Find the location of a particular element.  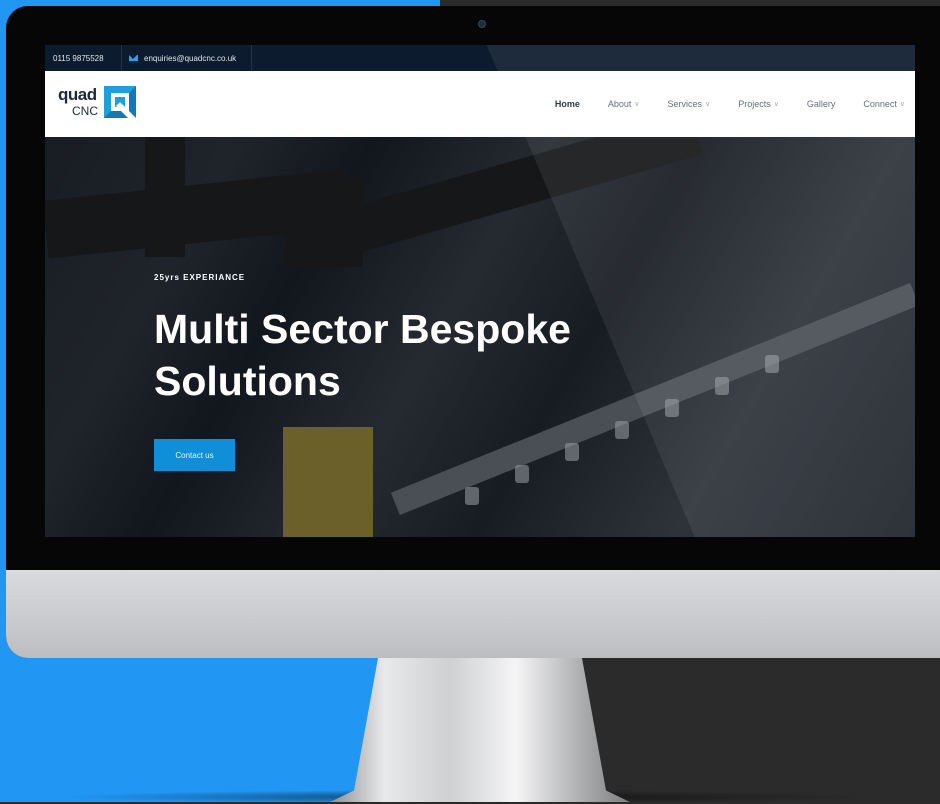

email-contact: enquiries@quadcnc.co.uk is located at coordinates (186, 58).